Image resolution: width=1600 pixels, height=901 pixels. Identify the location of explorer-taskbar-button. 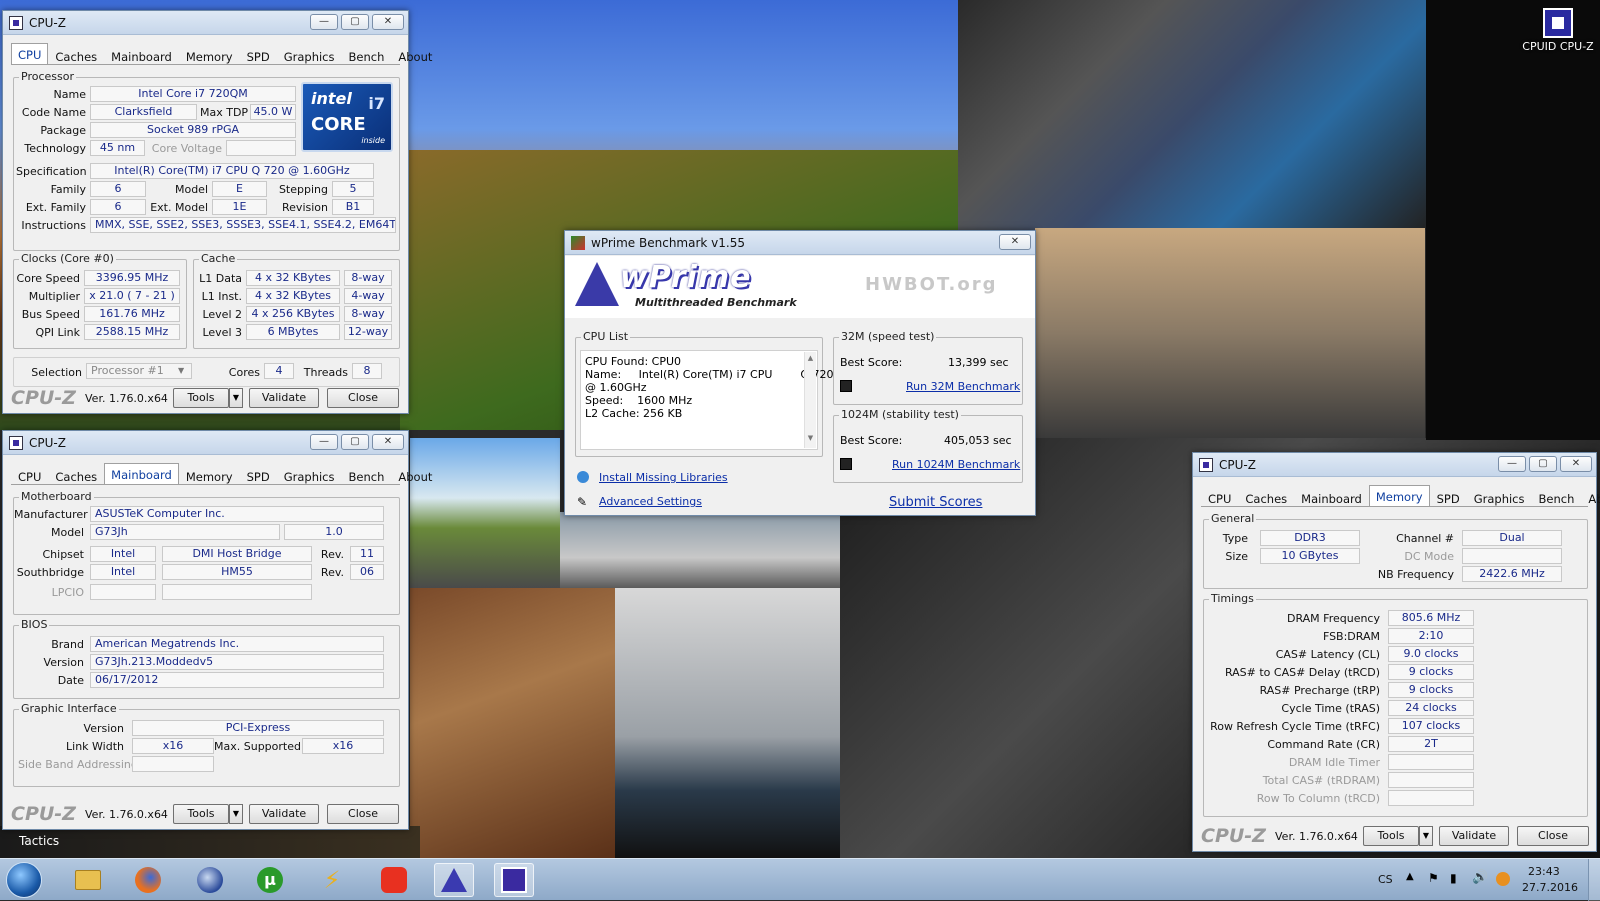
(88, 880).